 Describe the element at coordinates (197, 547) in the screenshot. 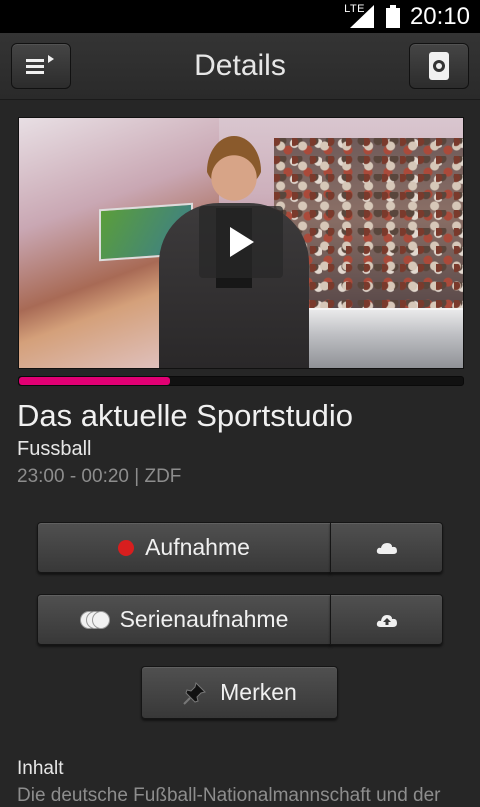

I see `record-label: Aufnahme` at that location.